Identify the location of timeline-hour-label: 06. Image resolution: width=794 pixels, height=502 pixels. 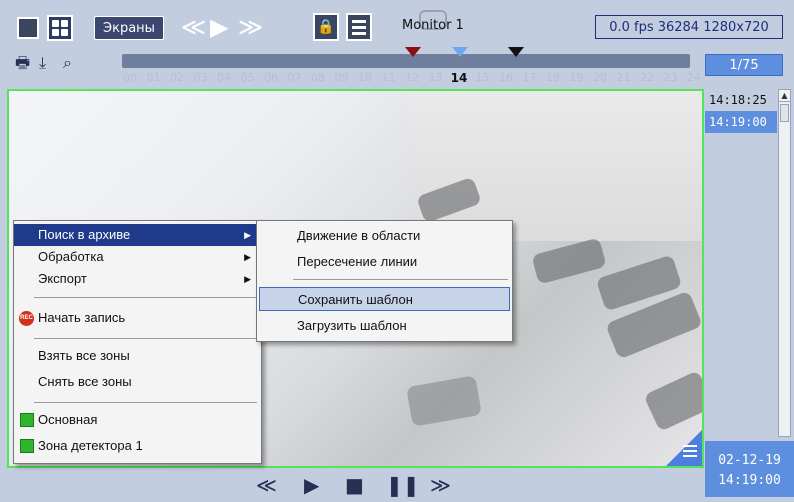
(271, 77).